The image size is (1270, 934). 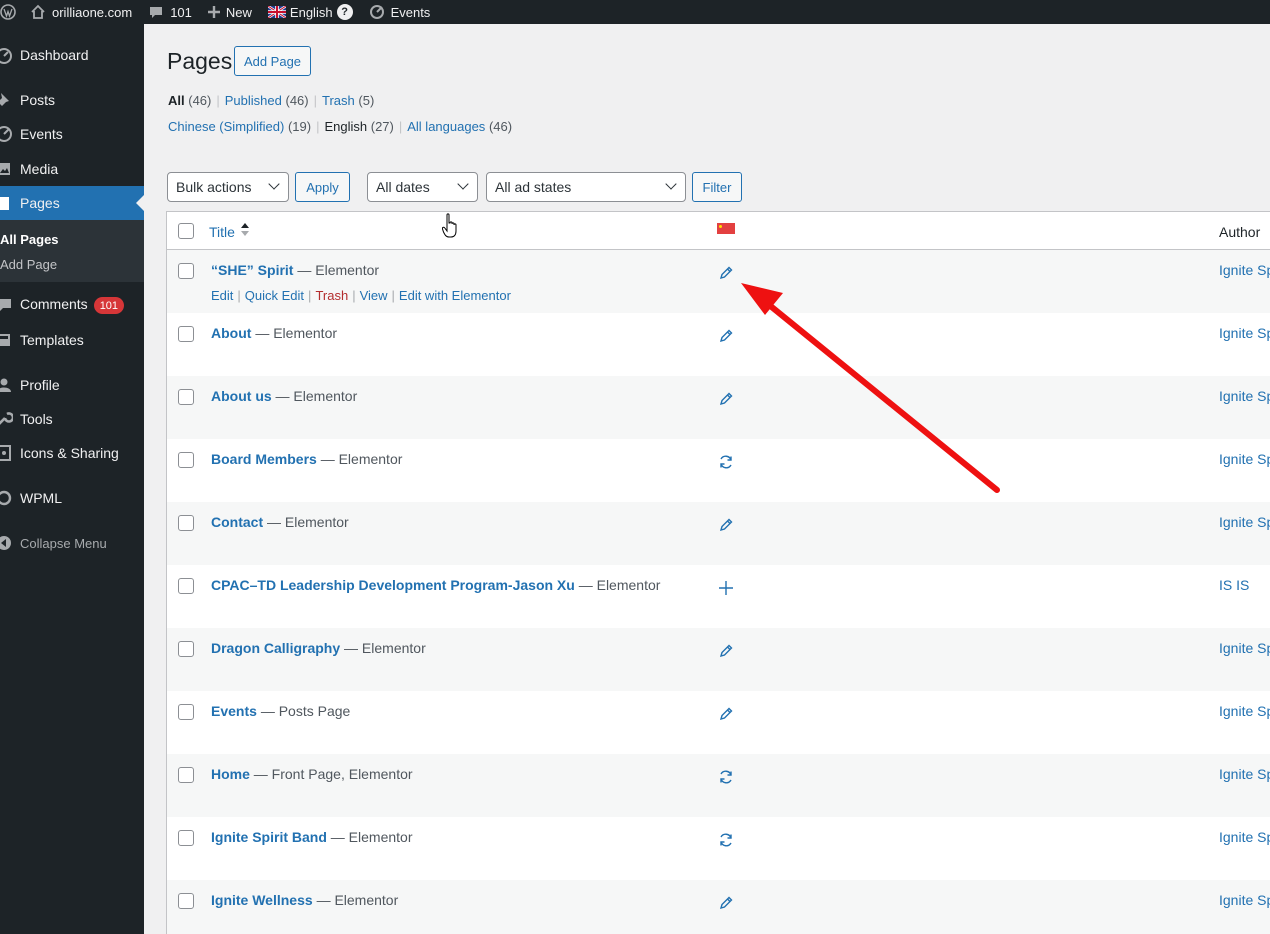 I want to click on bulk-actions-select: Bulk actions, so click(x=228, y=187).